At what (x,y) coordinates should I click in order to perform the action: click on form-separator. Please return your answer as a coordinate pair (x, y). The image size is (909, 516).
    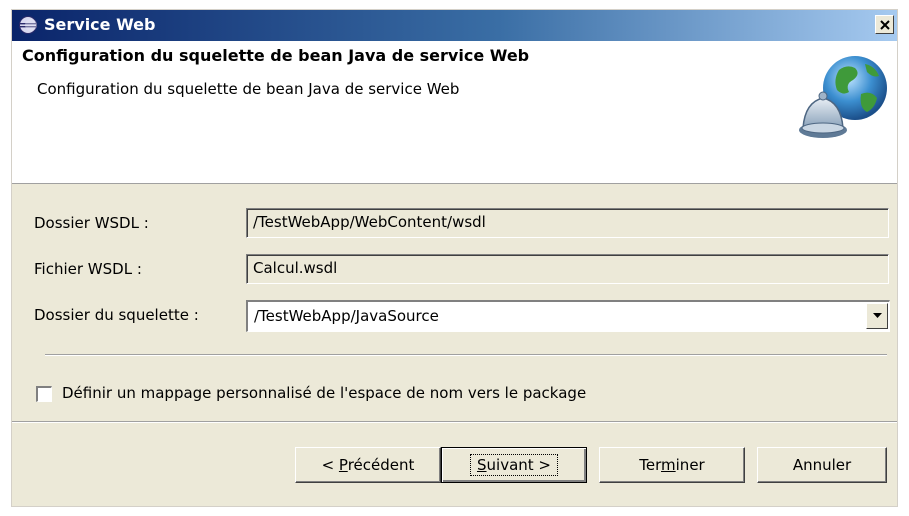
    Looking at the image, I should click on (466, 355).